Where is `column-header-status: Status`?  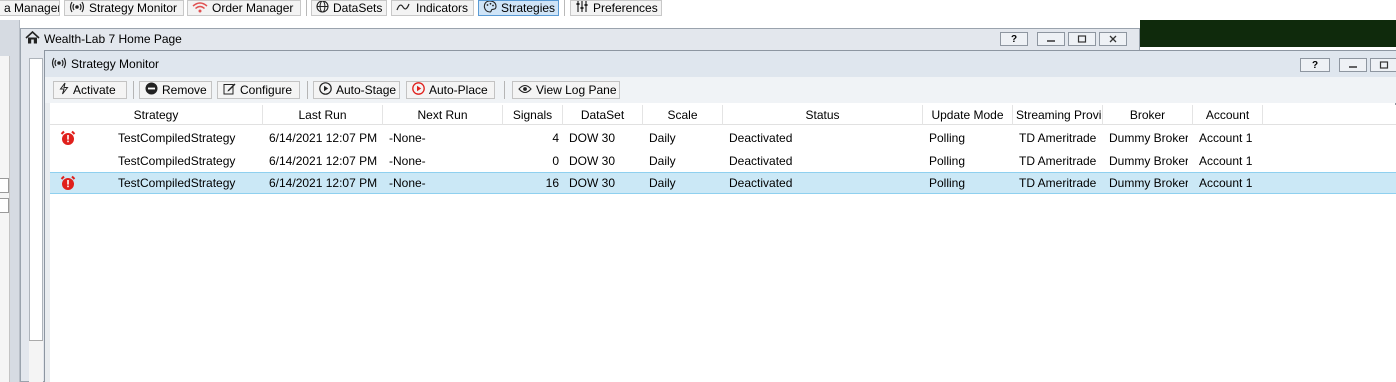
column-header-status: Status is located at coordinates (823, 115).